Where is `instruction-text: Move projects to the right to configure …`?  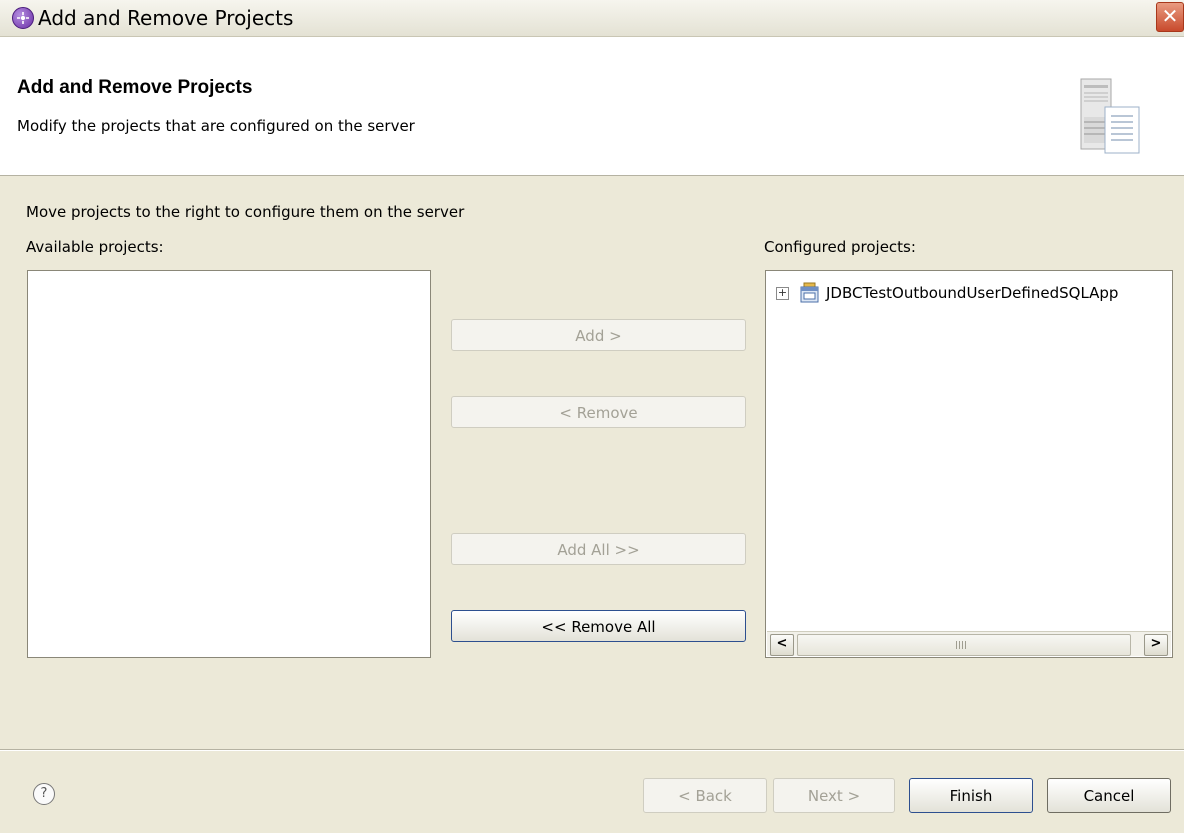
instruction-text: Move projects to the right to configure … is located at coordinates (245, 212).